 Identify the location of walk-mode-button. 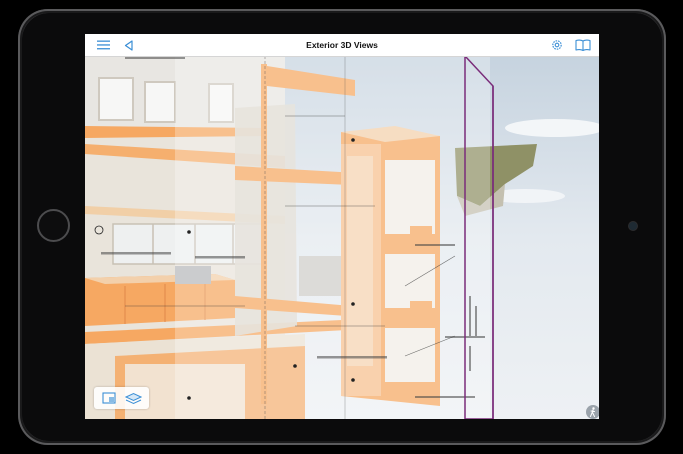
(592, 412).